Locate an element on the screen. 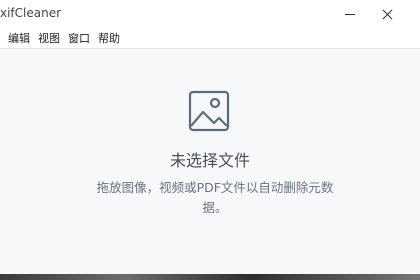 The height and width of the screenshot is (280, 420). menu-bar: 编辑 视图 窗口 帮助 is located at coordinates (210, 38).